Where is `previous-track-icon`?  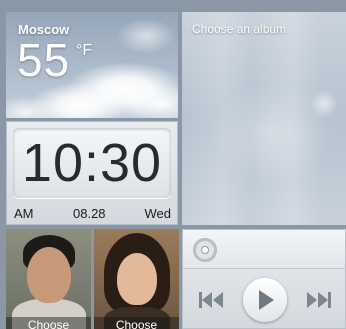
previous-track-icon is located at coordinates (211, 300).